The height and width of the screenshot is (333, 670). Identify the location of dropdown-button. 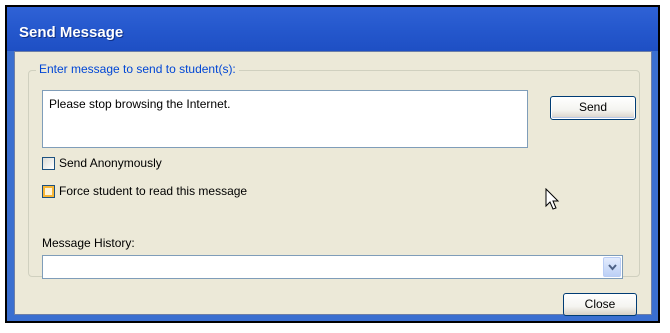
(612, 267).